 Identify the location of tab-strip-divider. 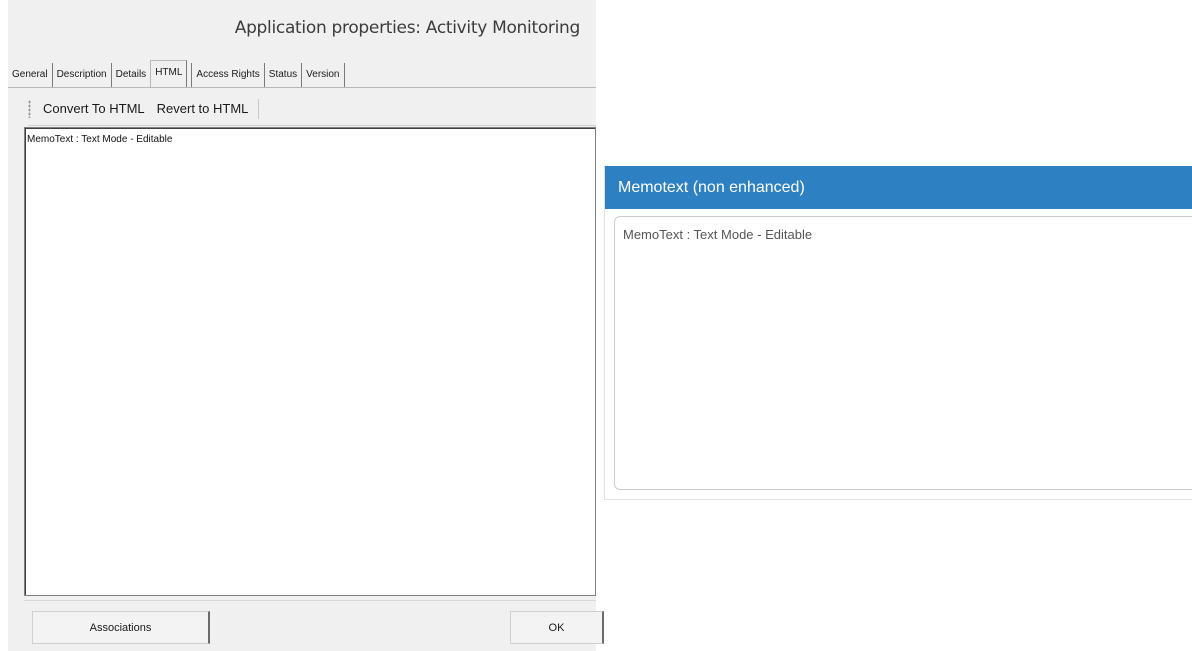
(302, 87).